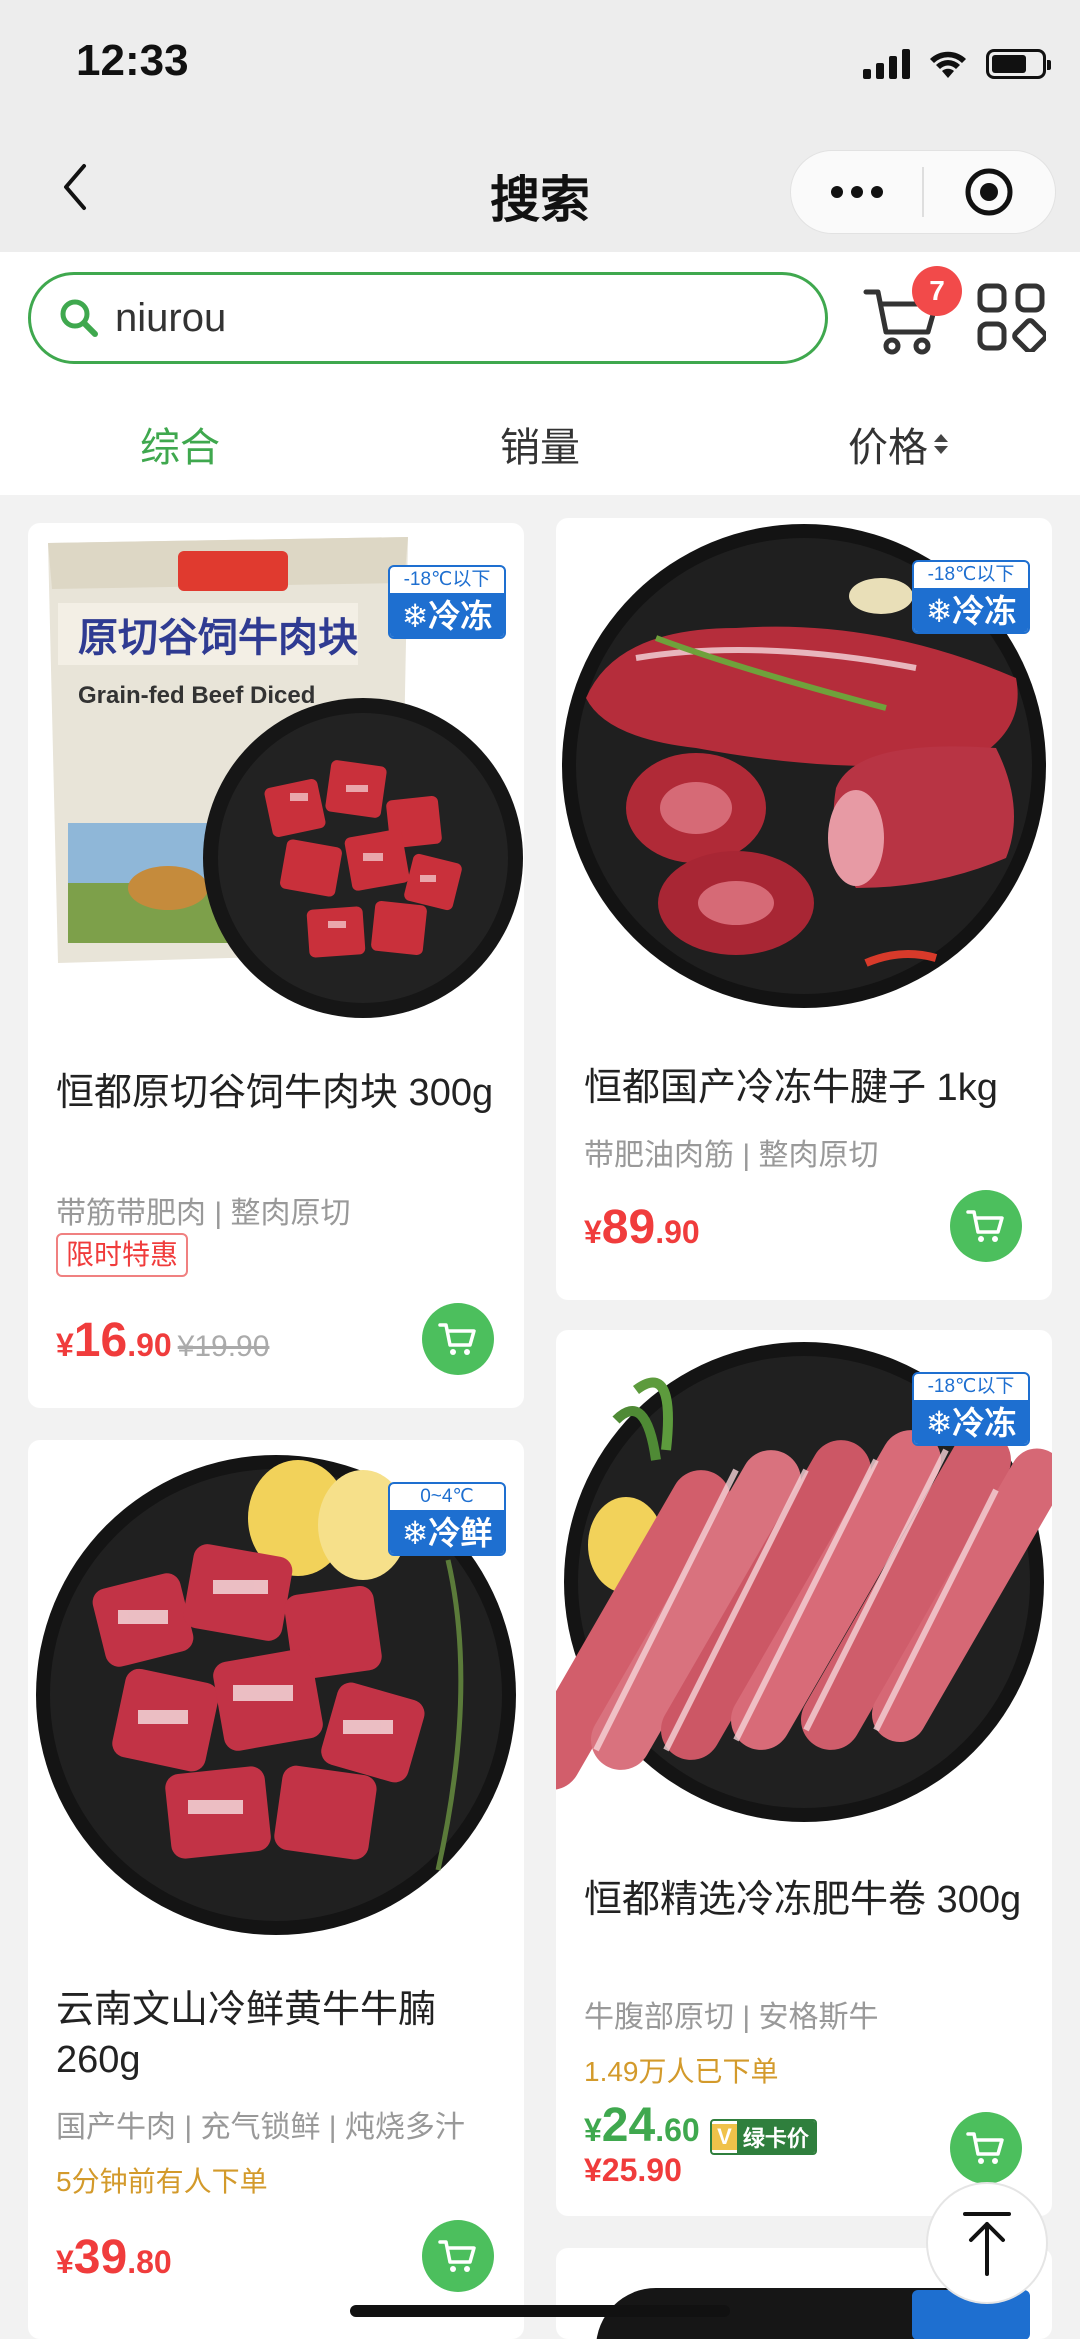 This screenshot has height=2339, width=1080. I want to click on target-icon, so click(989, 192).